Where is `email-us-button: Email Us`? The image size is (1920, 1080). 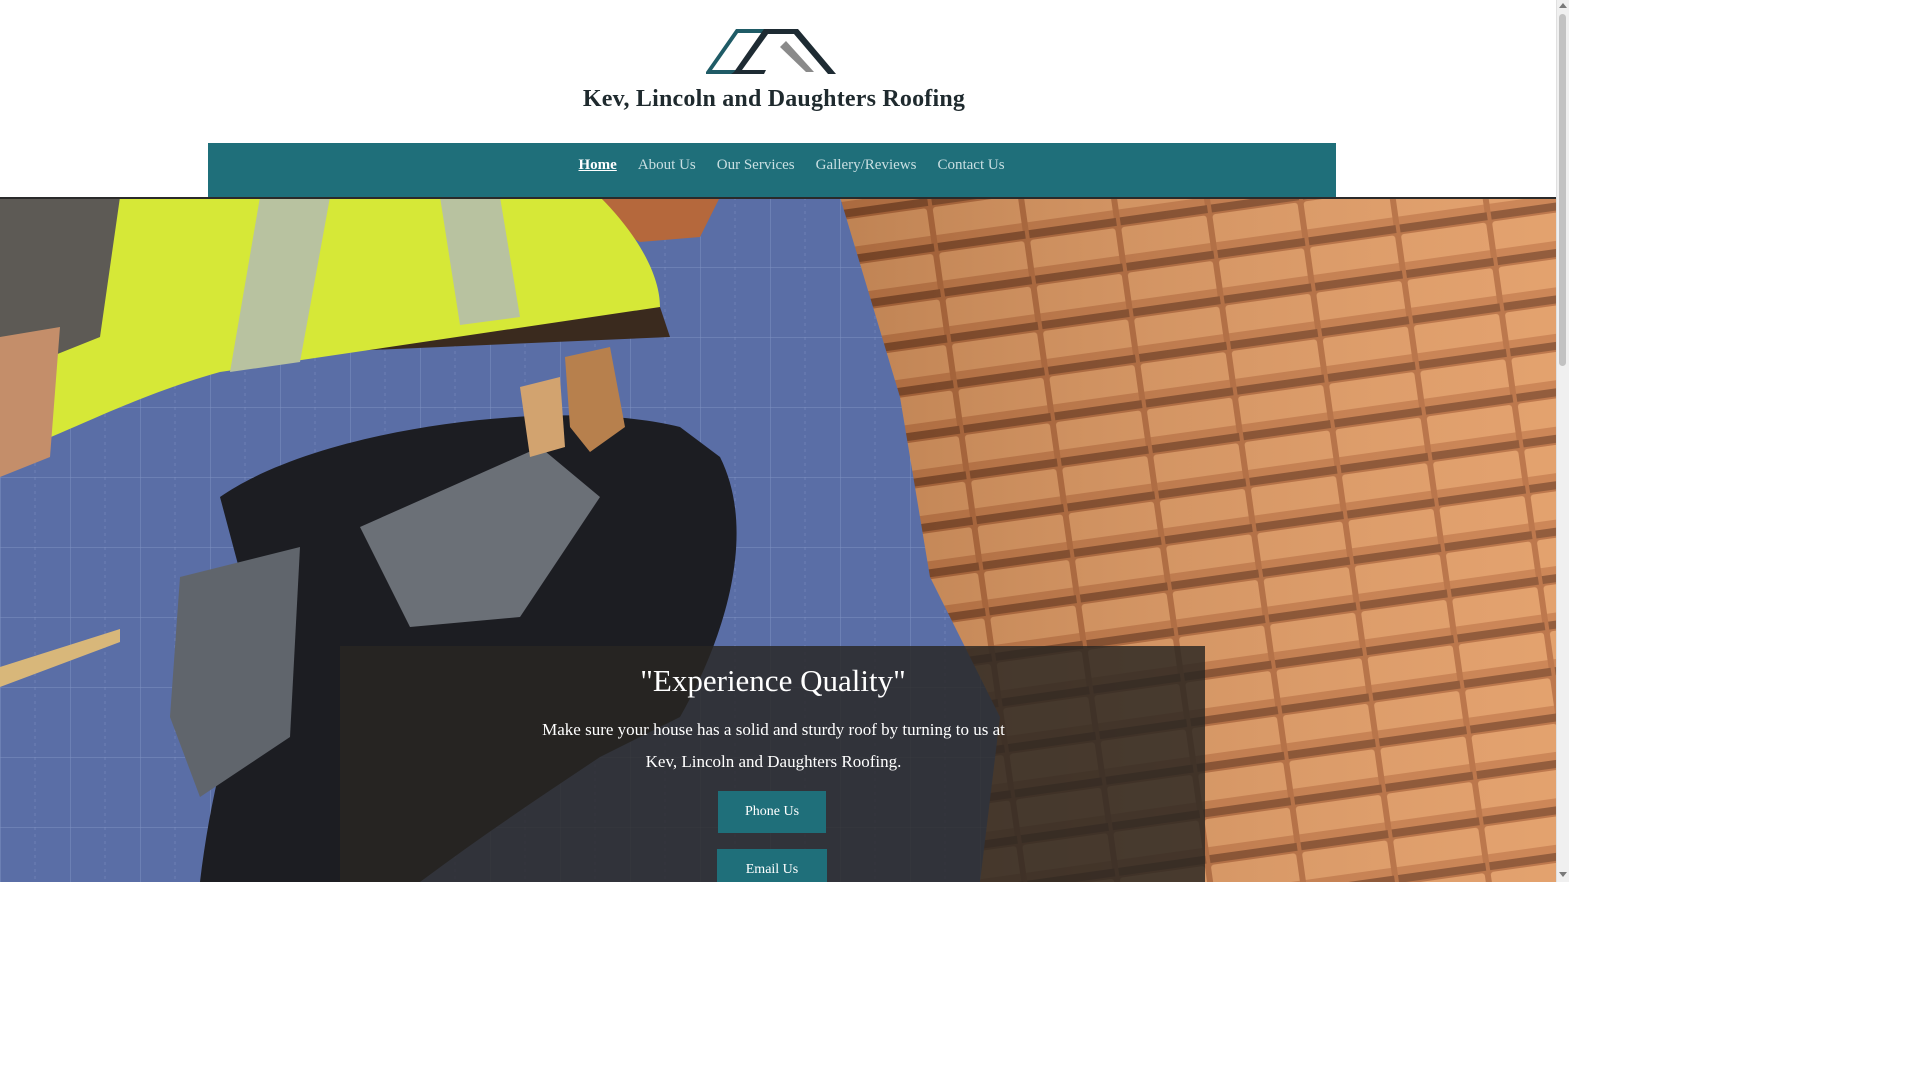 email-us-button: Email Us is located at coordinates (772, 865).